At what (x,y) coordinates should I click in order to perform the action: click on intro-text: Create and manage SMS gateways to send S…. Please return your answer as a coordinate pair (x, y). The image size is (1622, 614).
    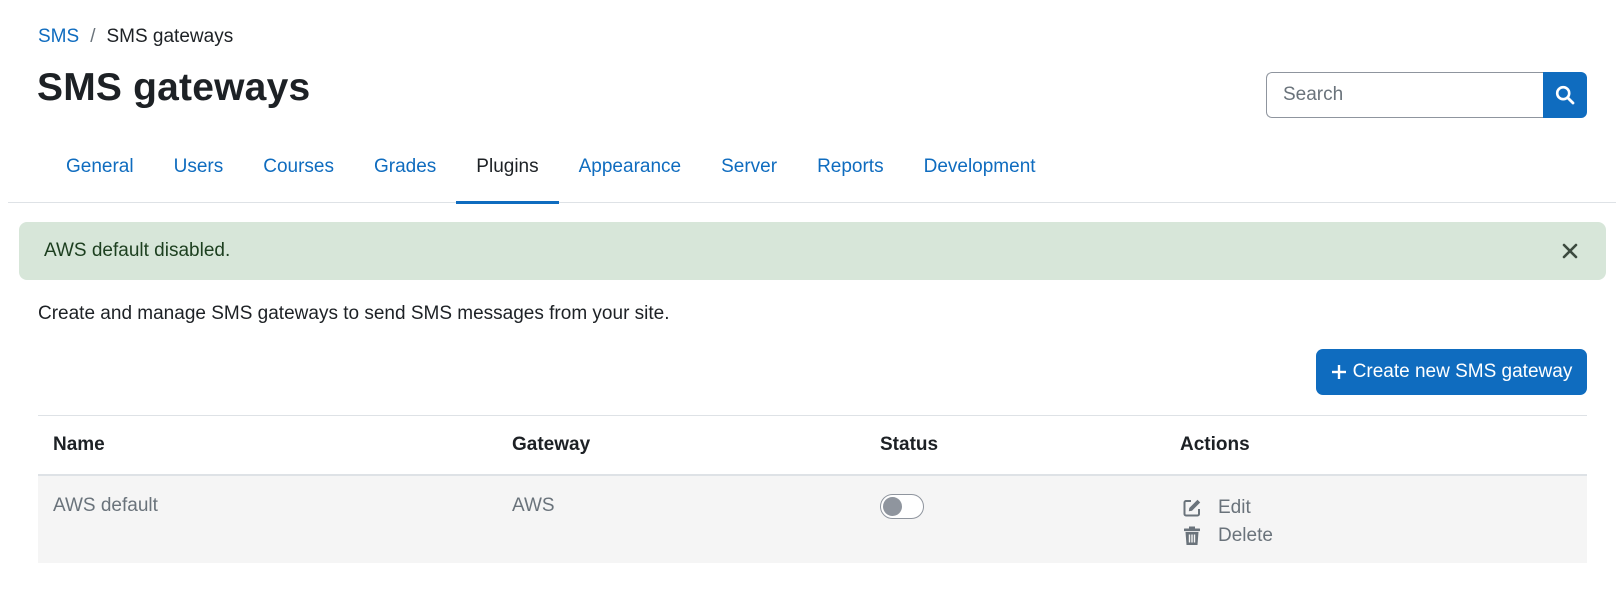
    Looking at the image, I should click on (354, 313).